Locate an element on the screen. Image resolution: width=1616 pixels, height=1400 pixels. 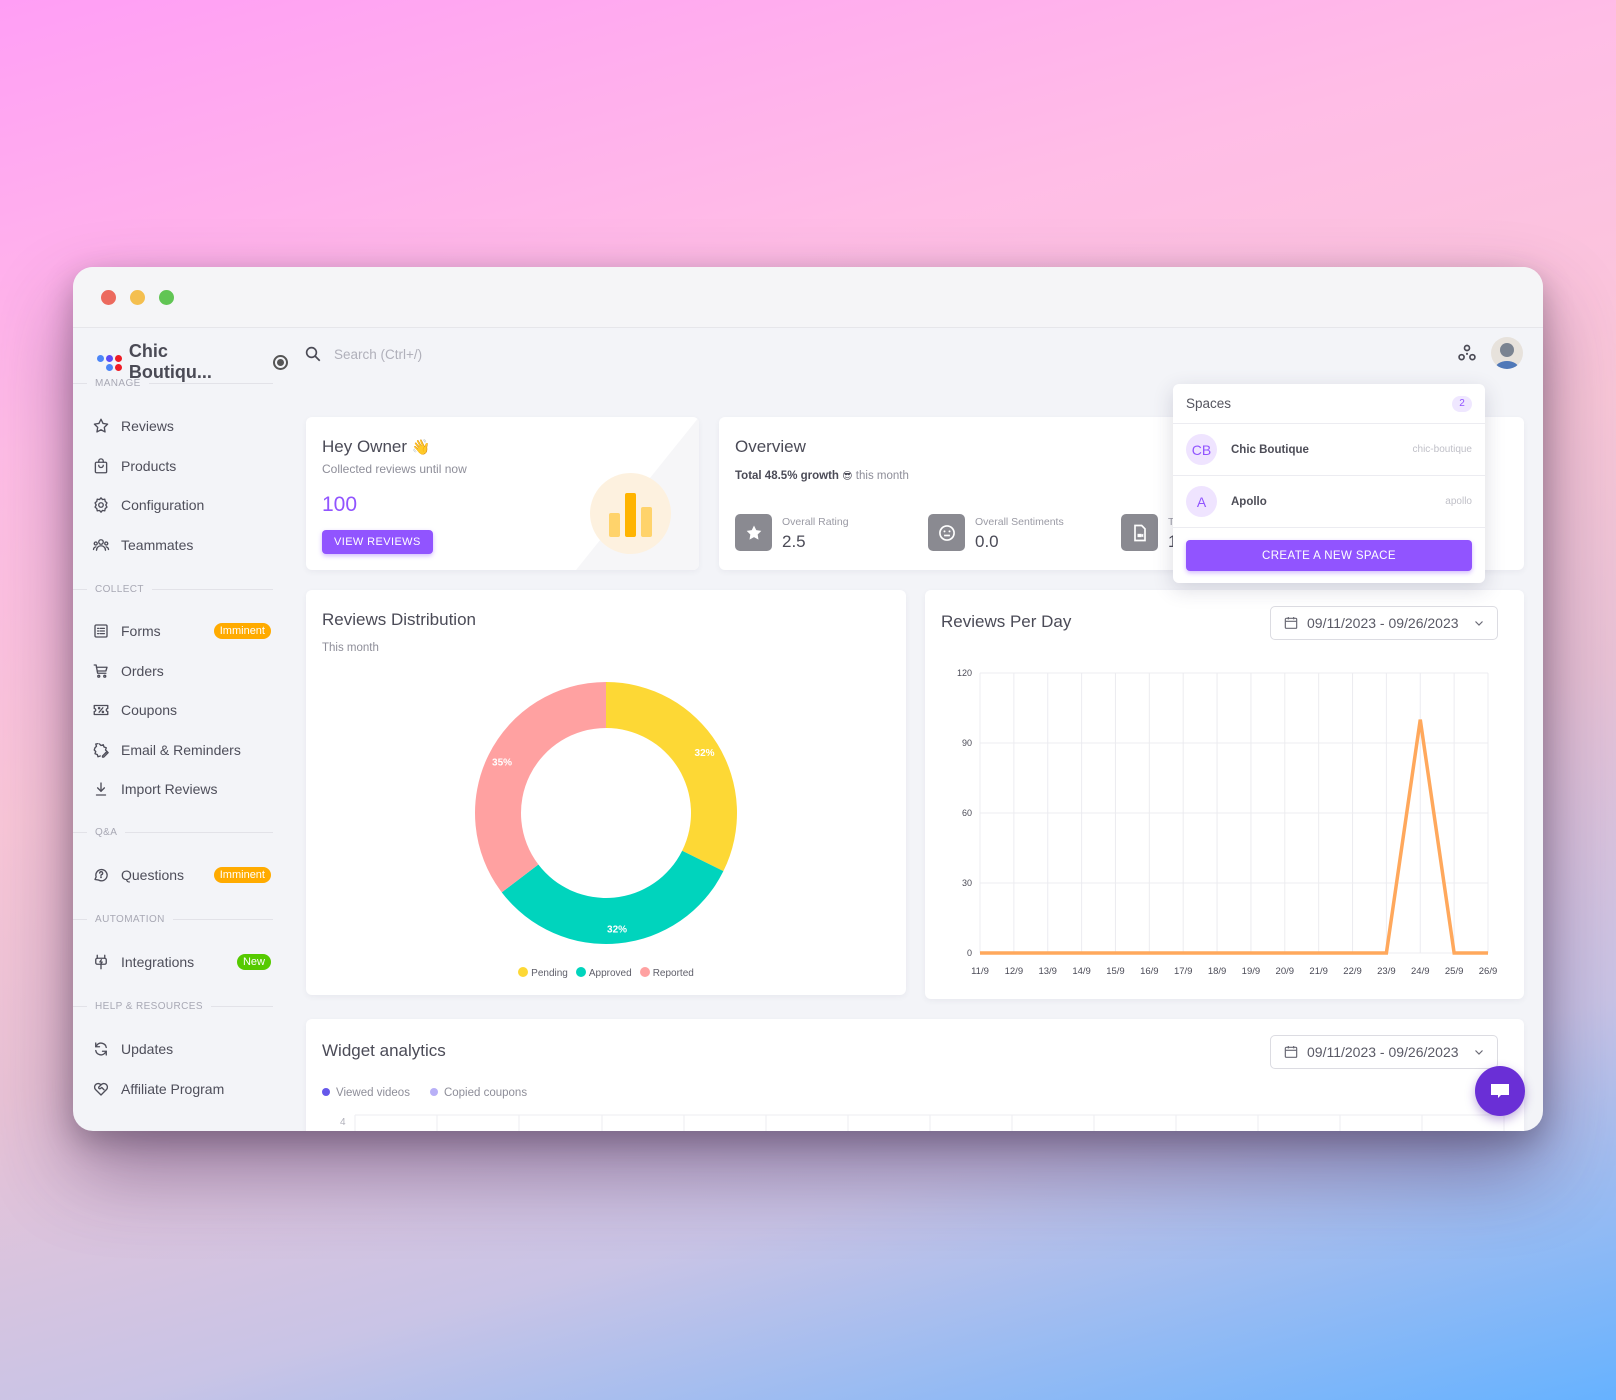
sidebar-pin-toggle-icon is located at coordinates (280, 362).